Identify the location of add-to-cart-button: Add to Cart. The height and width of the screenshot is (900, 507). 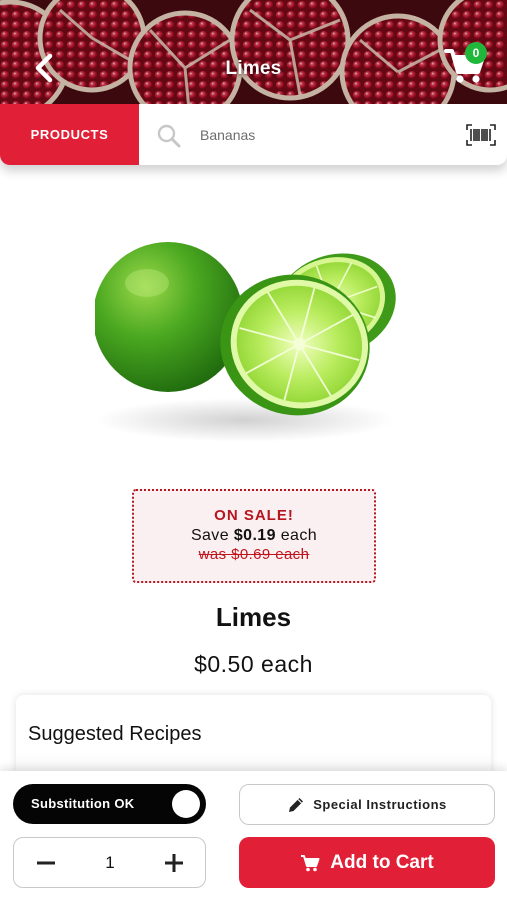
(367, 862).